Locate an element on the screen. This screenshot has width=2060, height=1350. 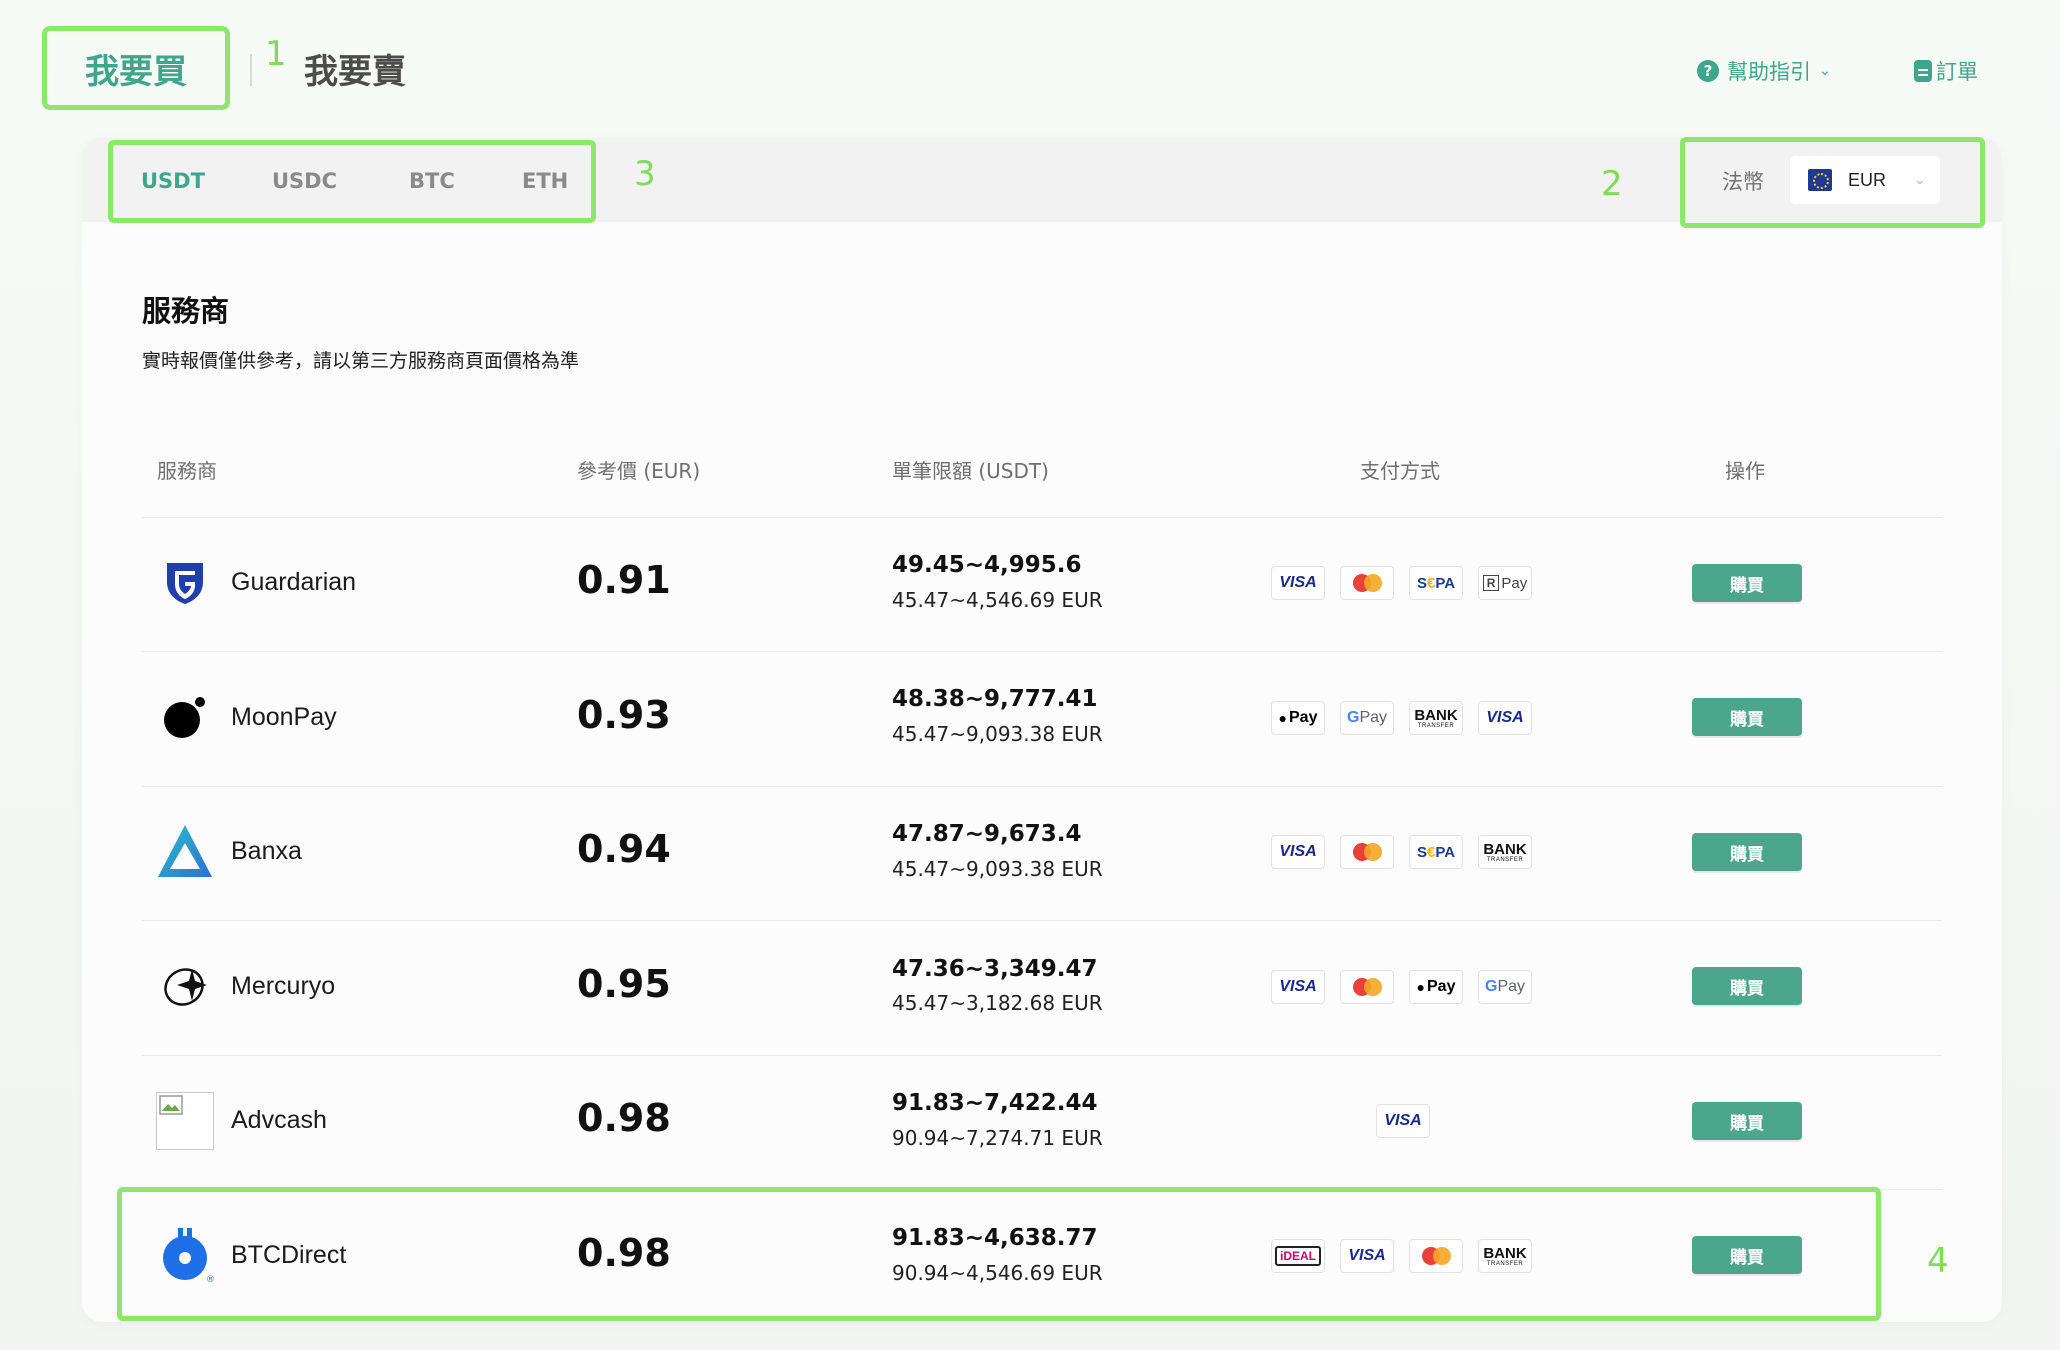
limit-eur: 45.47~3,182.68 EUR is located at coordinates (997, 1003).